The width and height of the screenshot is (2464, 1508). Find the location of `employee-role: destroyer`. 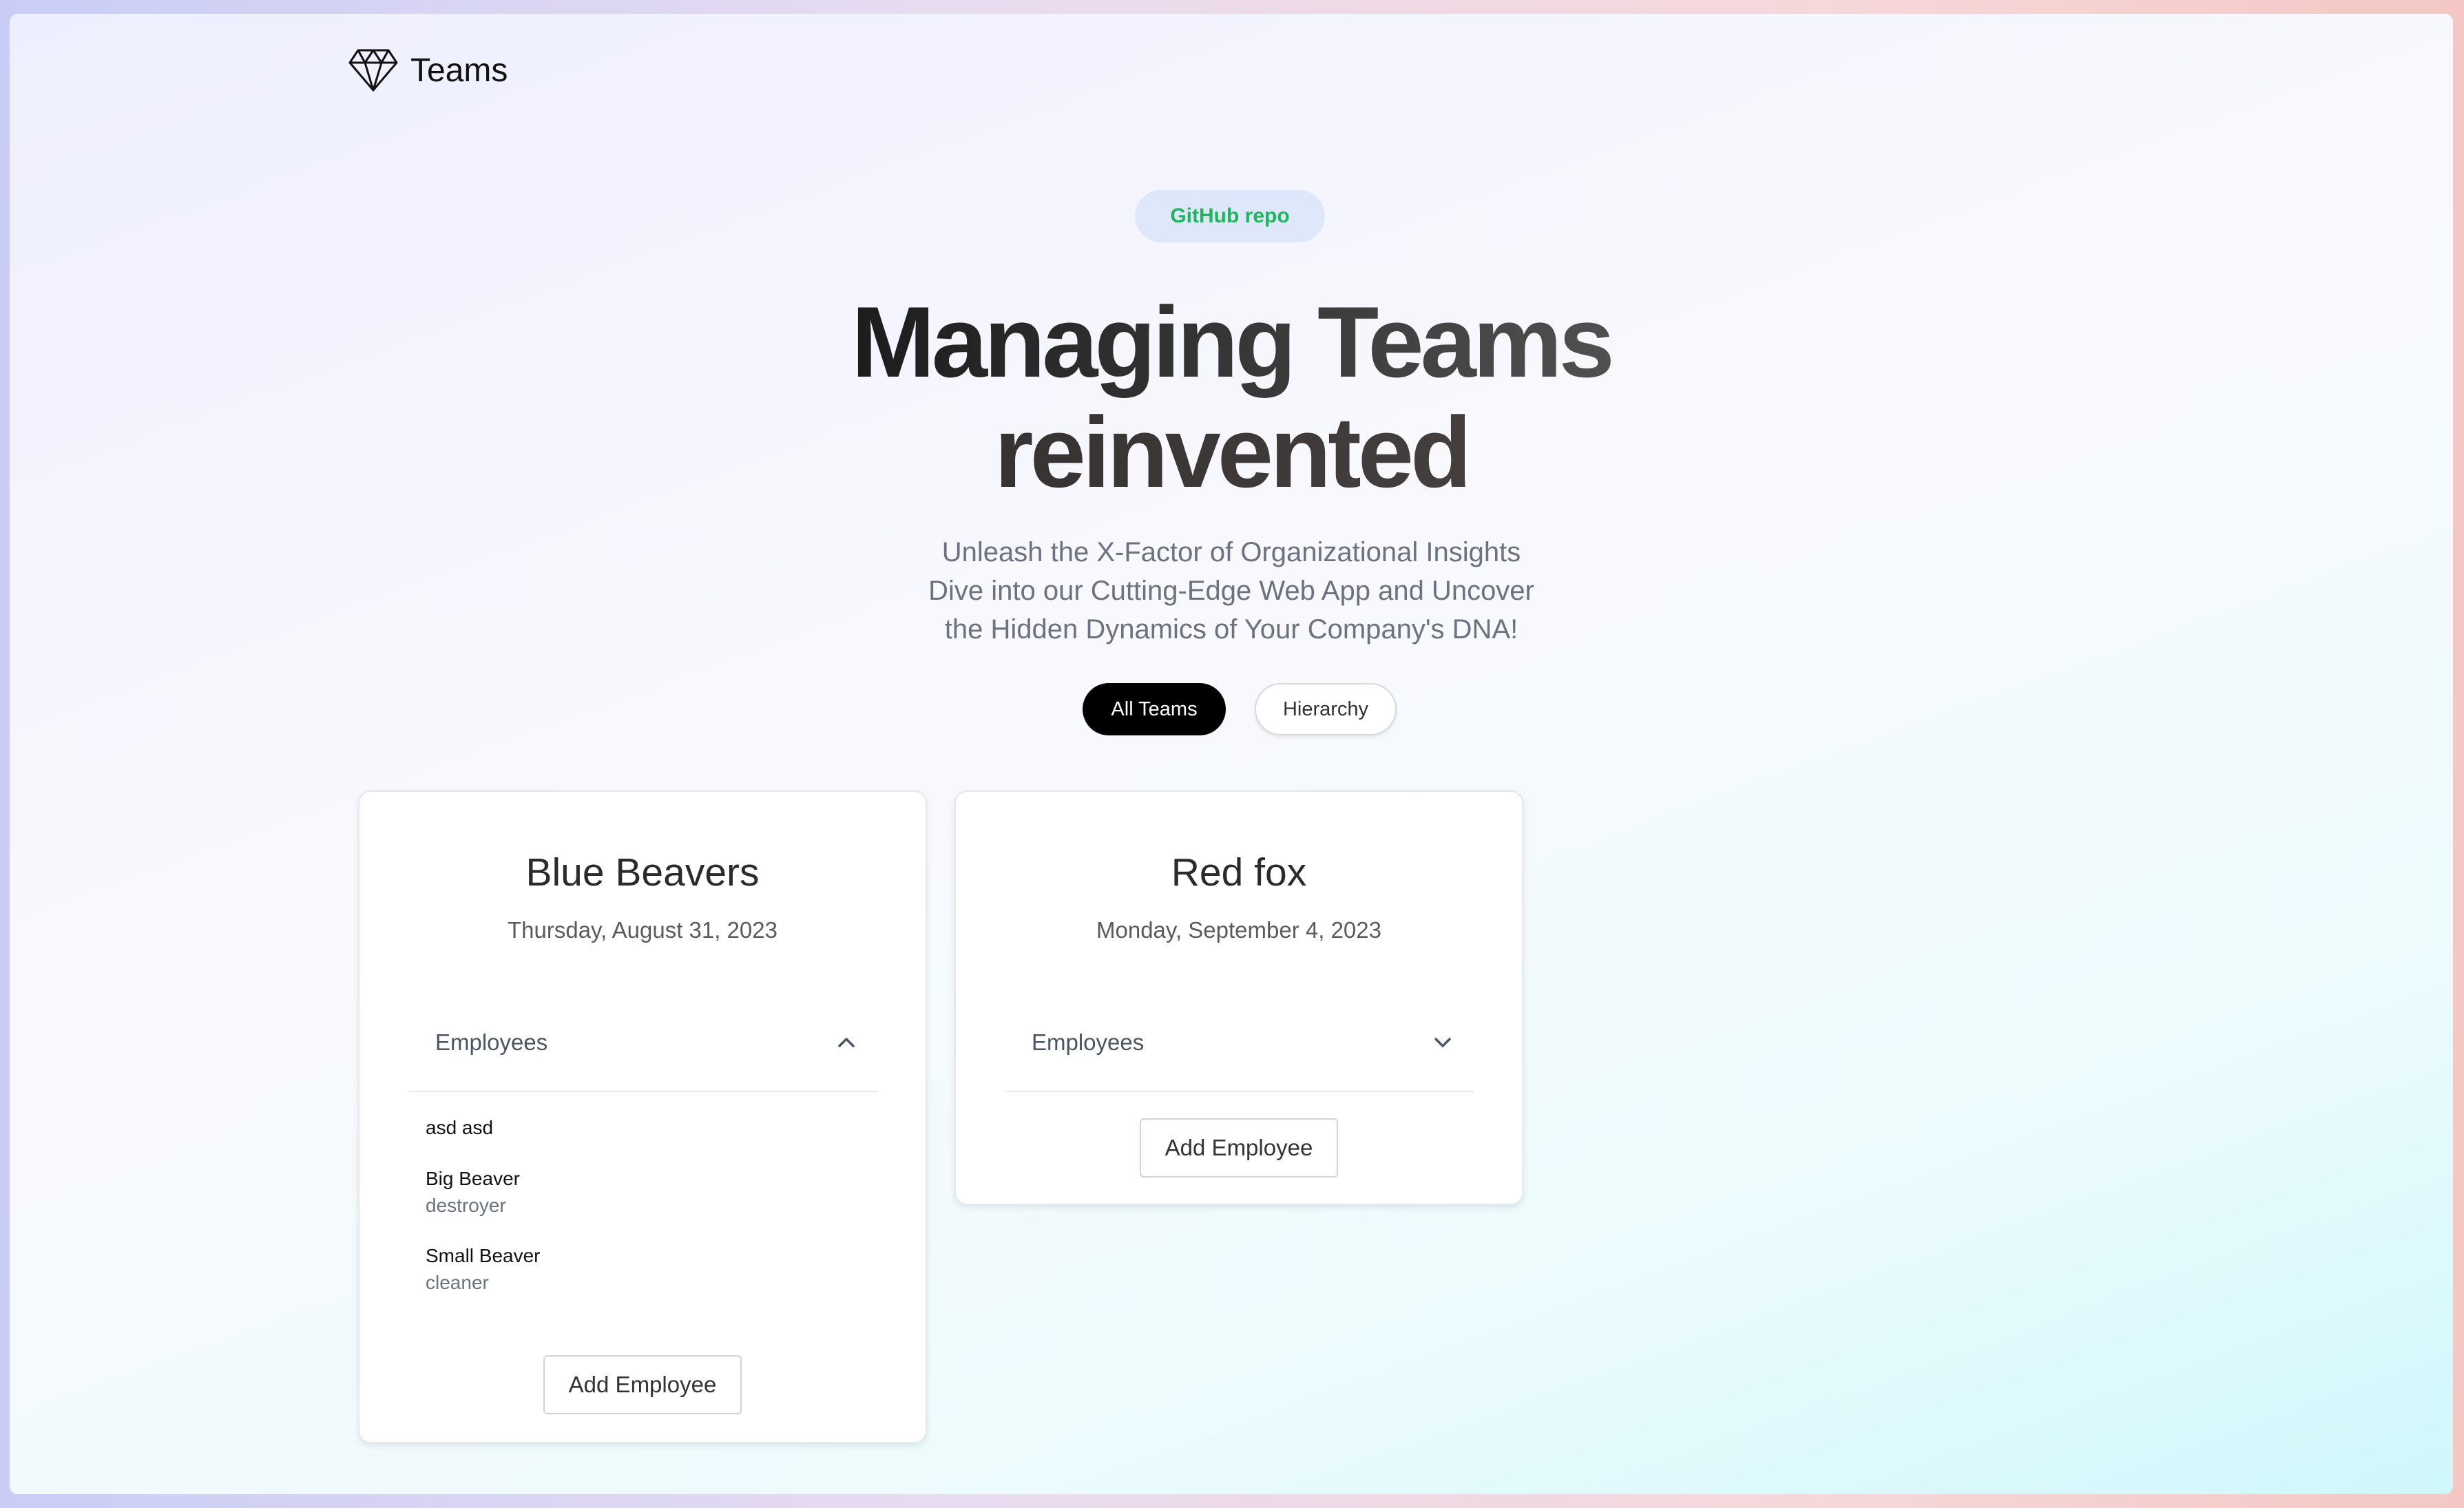

employee-role: destroyer is located at coordinates (466, 1205).